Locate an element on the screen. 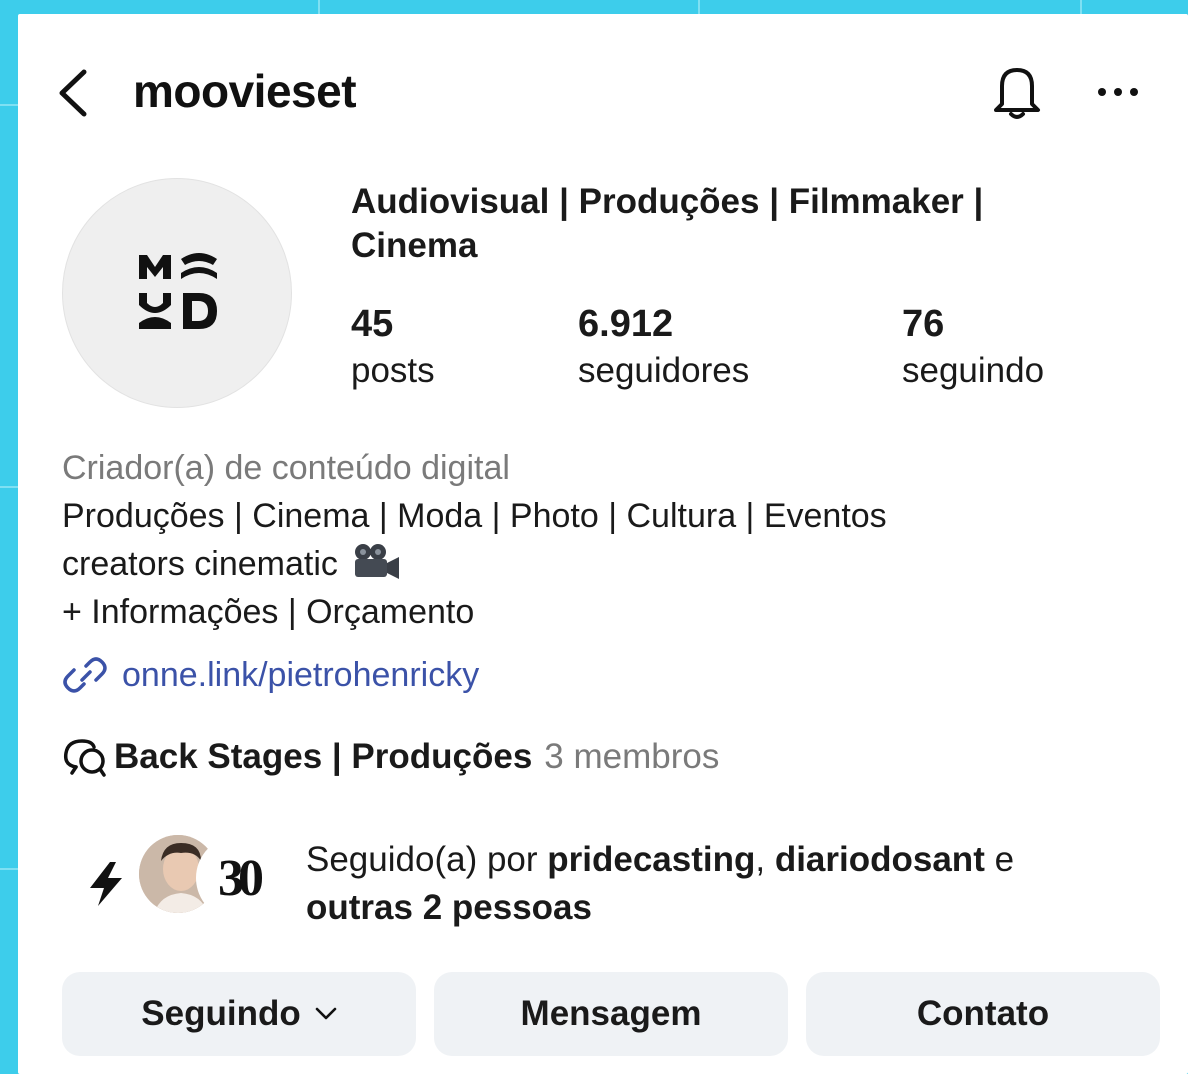 This screenshot has height=1074, width=1188. stat-followers: 6.912 seguidores is located at coordinates (663, 349).